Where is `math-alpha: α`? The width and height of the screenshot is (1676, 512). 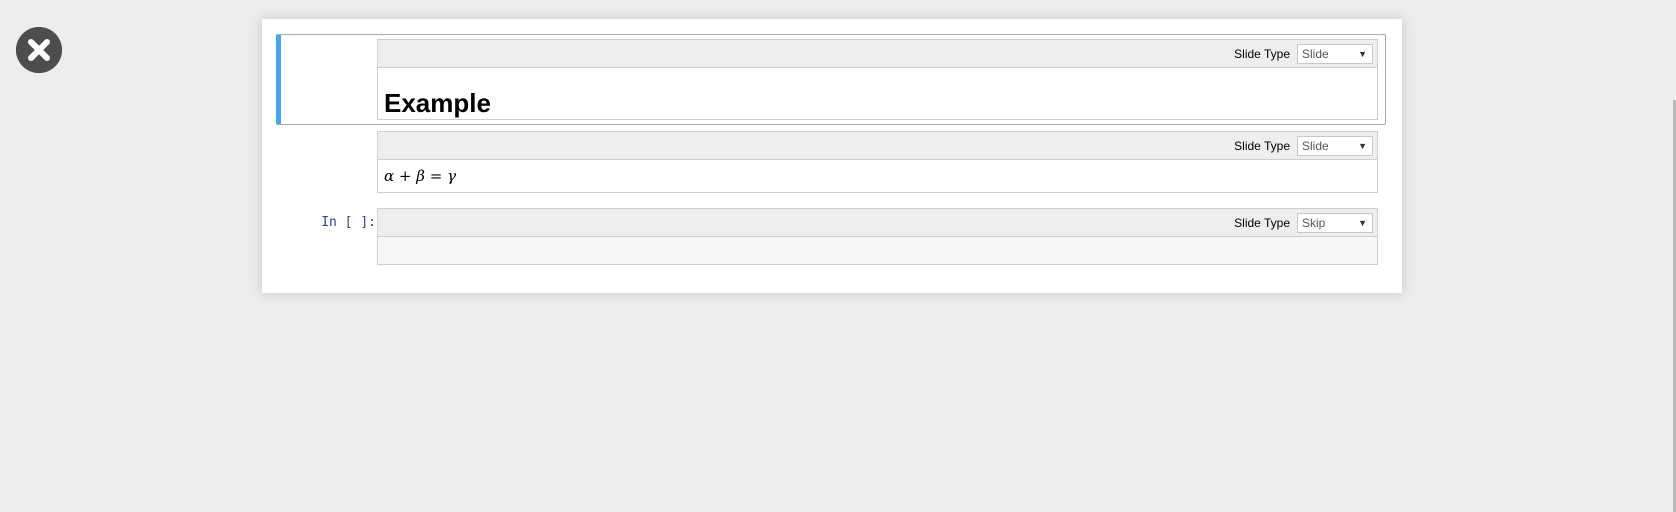
math-alpha: α is located at coordinates (389, 176).